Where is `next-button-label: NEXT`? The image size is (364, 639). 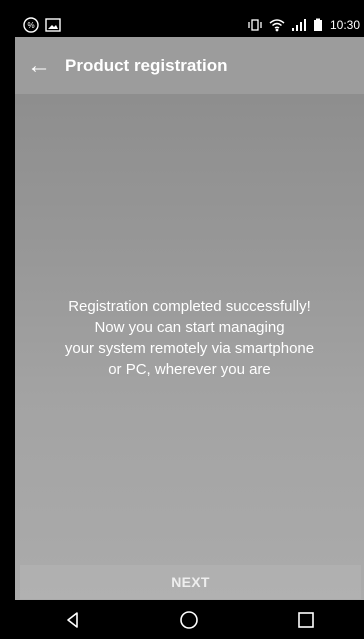 next-button-label: NEXT is located at coordinates (190, 582).